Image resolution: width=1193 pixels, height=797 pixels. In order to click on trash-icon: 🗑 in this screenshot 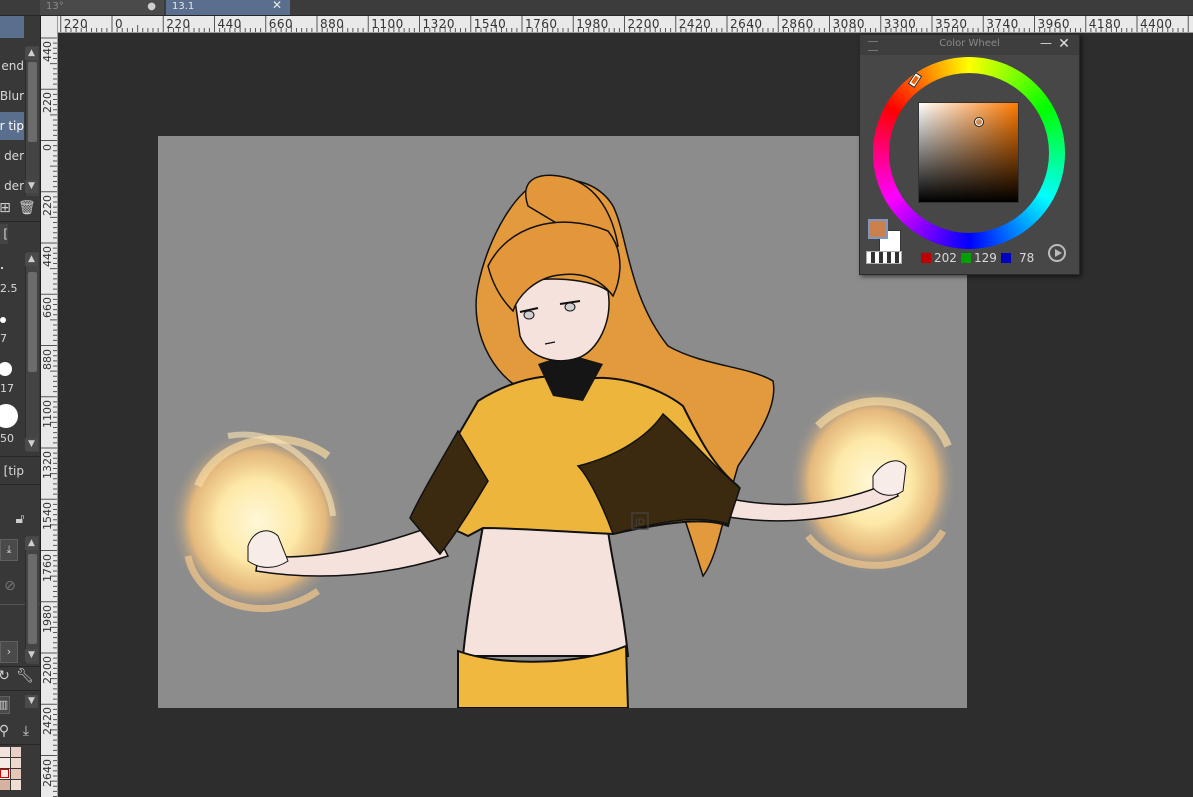, I will do `click(27, 208)`.